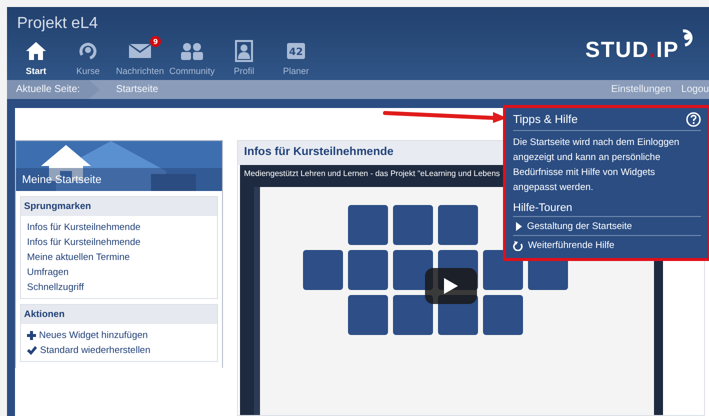 The image size is (709, 416). I want to click on nav-tab: Profil, so click(244, 54).